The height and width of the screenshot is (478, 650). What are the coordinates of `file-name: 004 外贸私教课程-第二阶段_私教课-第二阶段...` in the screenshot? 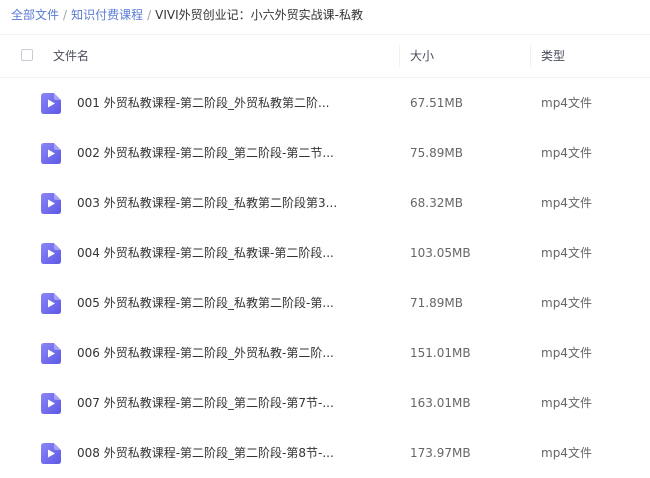 It's located at (205, 253).